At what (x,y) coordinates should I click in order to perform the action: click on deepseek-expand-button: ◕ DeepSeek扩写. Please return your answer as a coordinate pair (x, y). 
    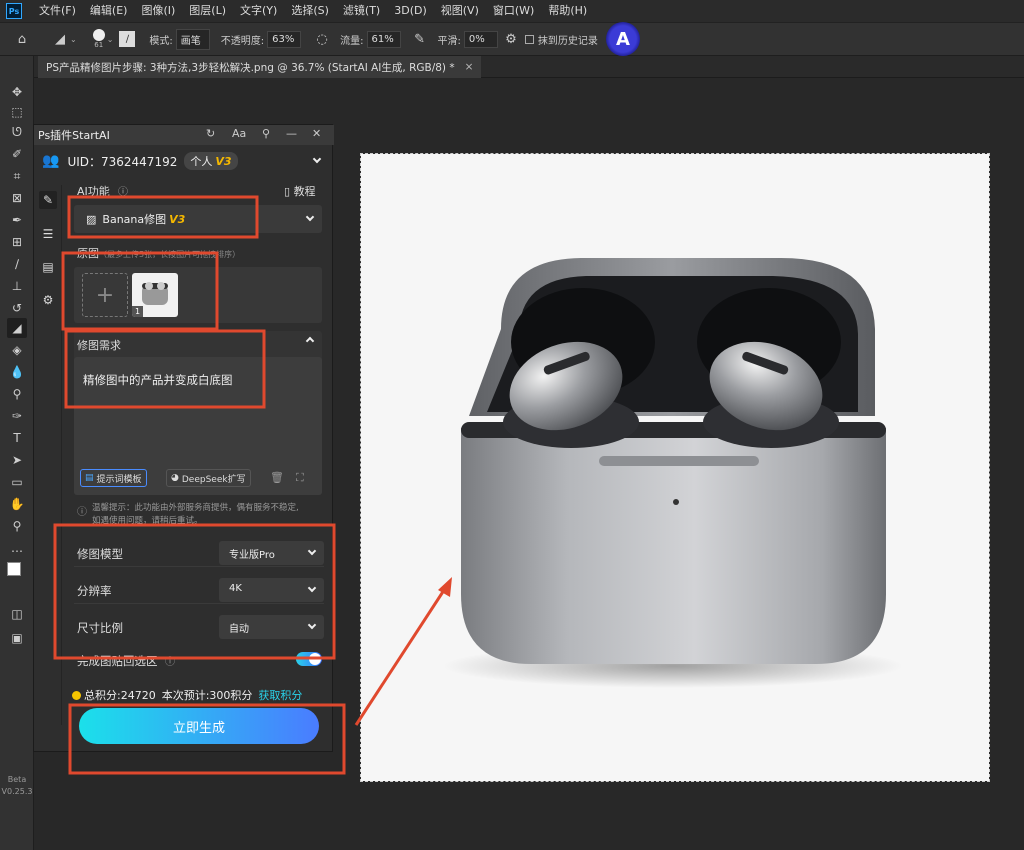
    Looking at the image, I should click on (208, 478).